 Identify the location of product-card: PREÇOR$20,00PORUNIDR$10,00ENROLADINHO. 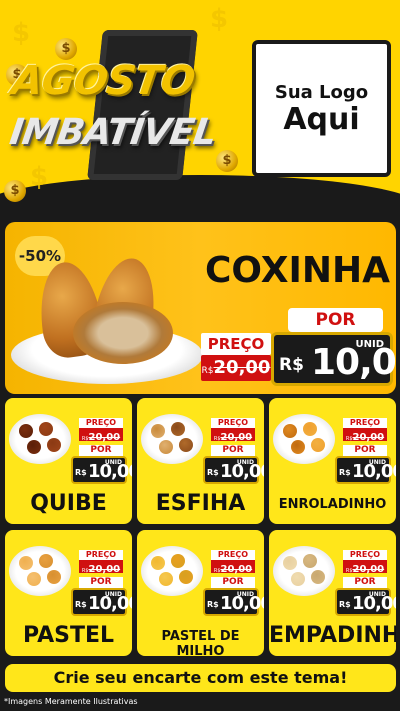
(332, 461).